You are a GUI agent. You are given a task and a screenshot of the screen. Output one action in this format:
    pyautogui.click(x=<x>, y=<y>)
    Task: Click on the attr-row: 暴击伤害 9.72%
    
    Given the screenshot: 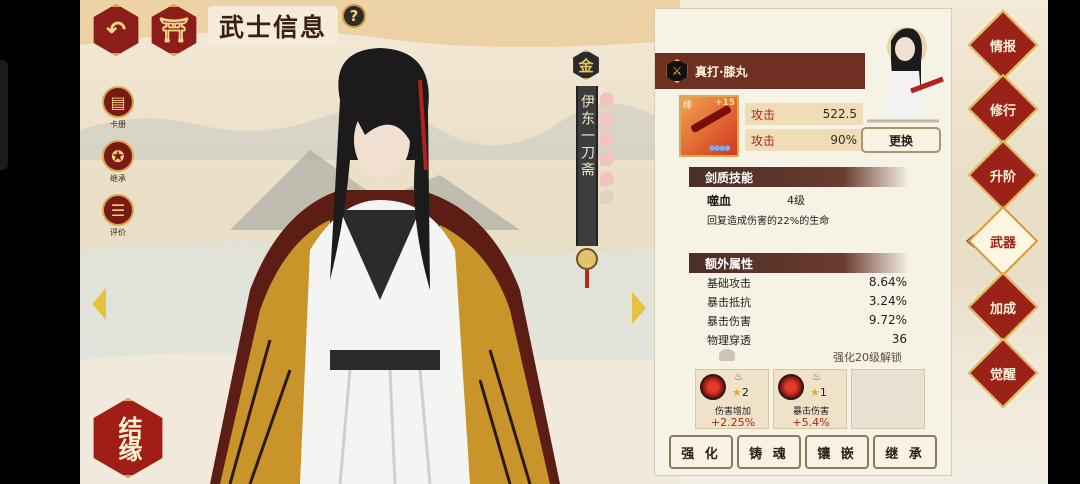 What is the action you would take?
    pyautogui.click(x=807, y=321)
    